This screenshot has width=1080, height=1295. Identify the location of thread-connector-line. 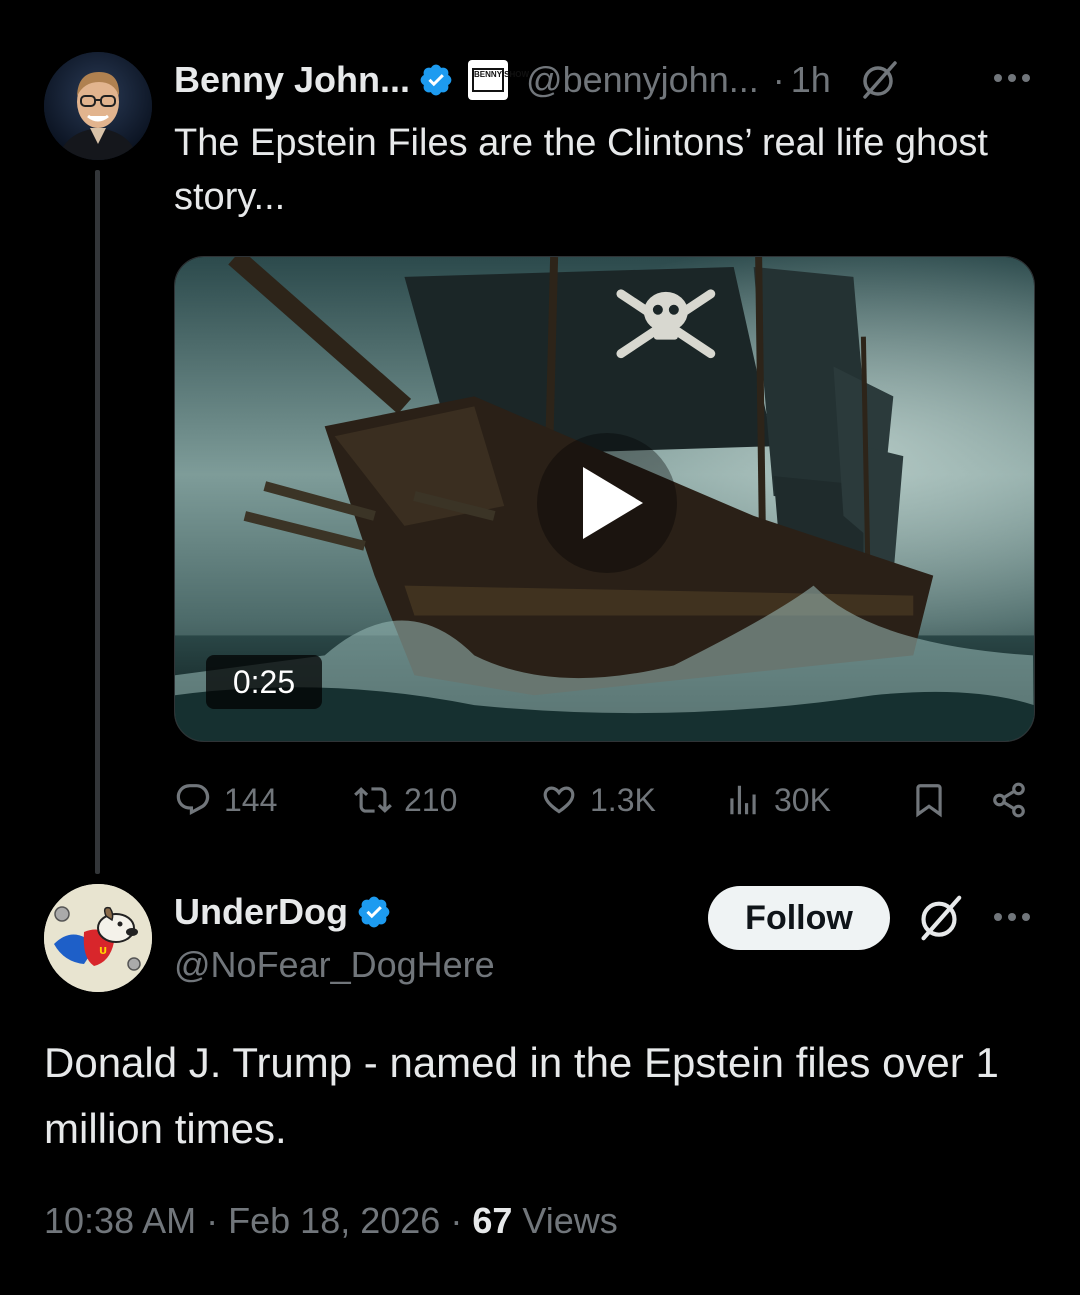
(97, 522).